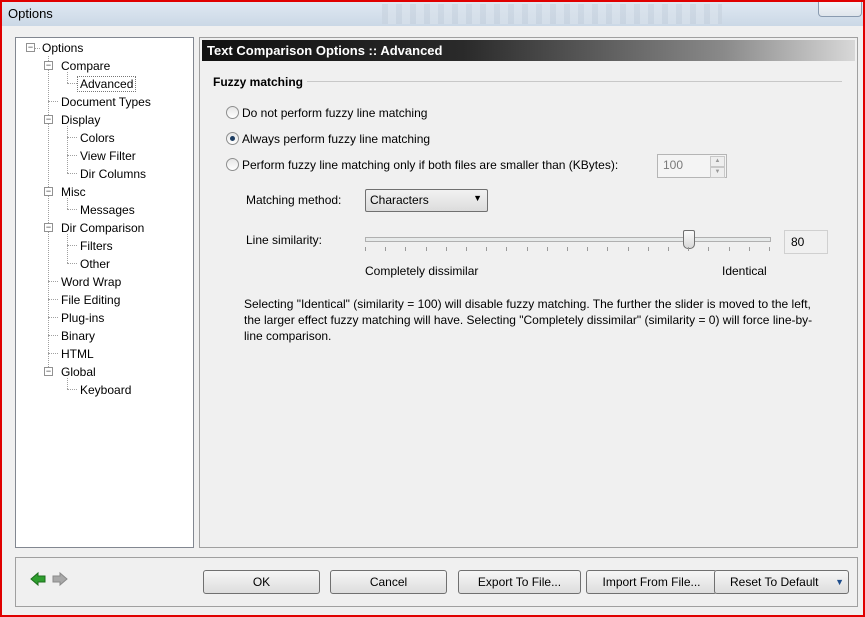 The image size is (865, 617). What do you see at coordinates (717, 172) in the screenshot?
I see `spin-down-icon: ▼` at bounding box center [717, 172].